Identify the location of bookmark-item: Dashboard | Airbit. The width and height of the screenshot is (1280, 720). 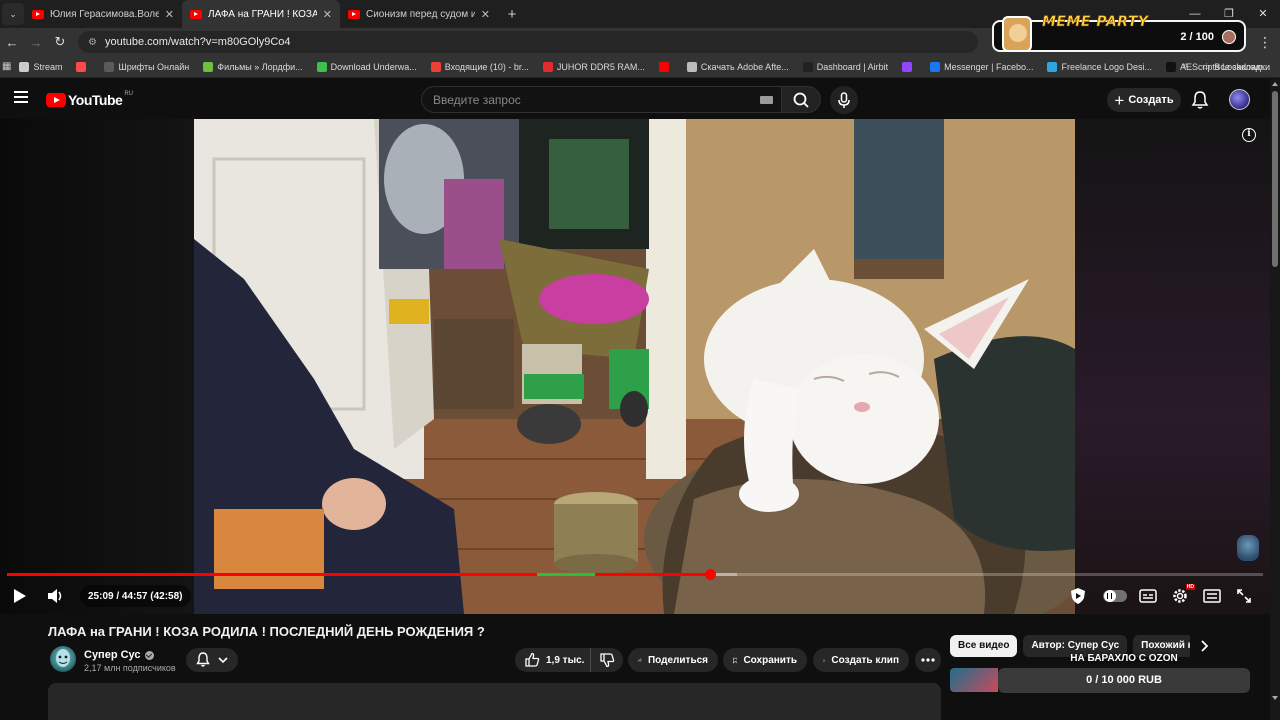
(845, 66).